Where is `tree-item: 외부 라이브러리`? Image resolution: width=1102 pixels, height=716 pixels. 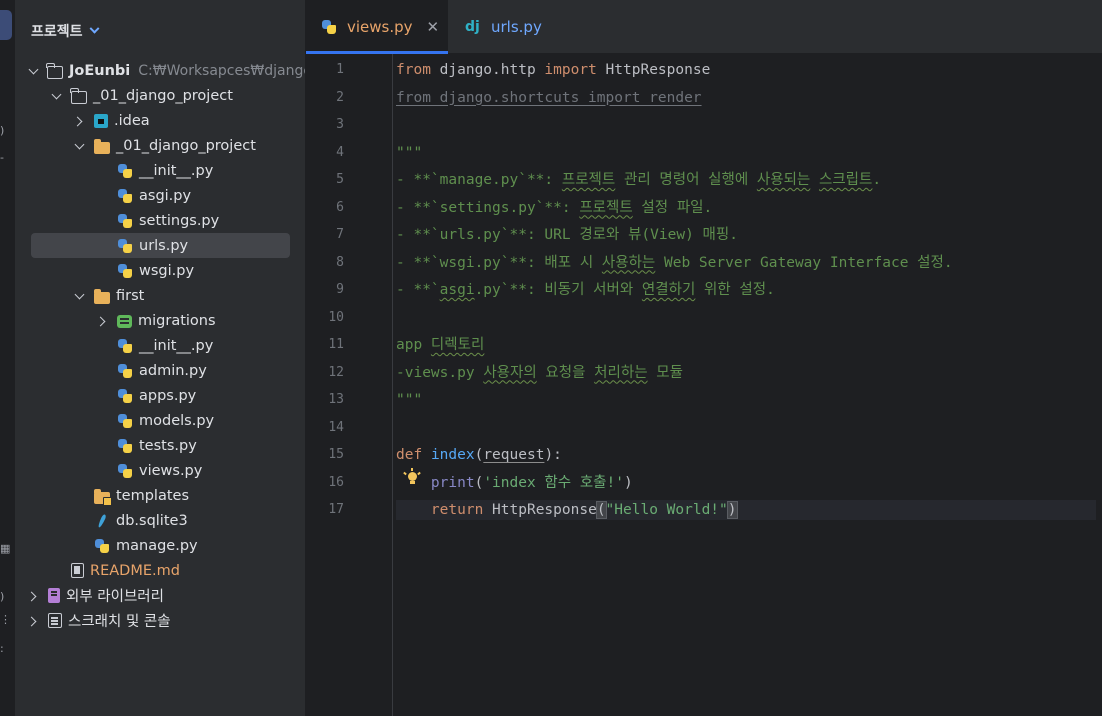 tree-item: 외부 라이브러리 is located at coordinates (160, 595).